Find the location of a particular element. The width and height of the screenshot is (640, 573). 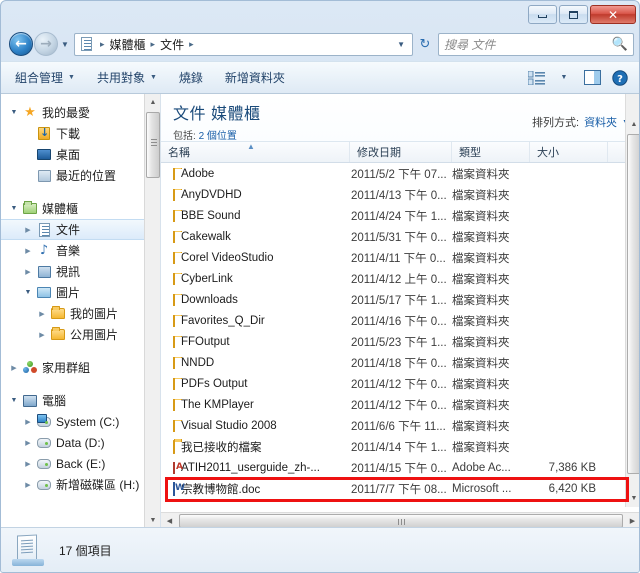

new-folder-button: 新增資料夾 is located at coordinates (255, 77).